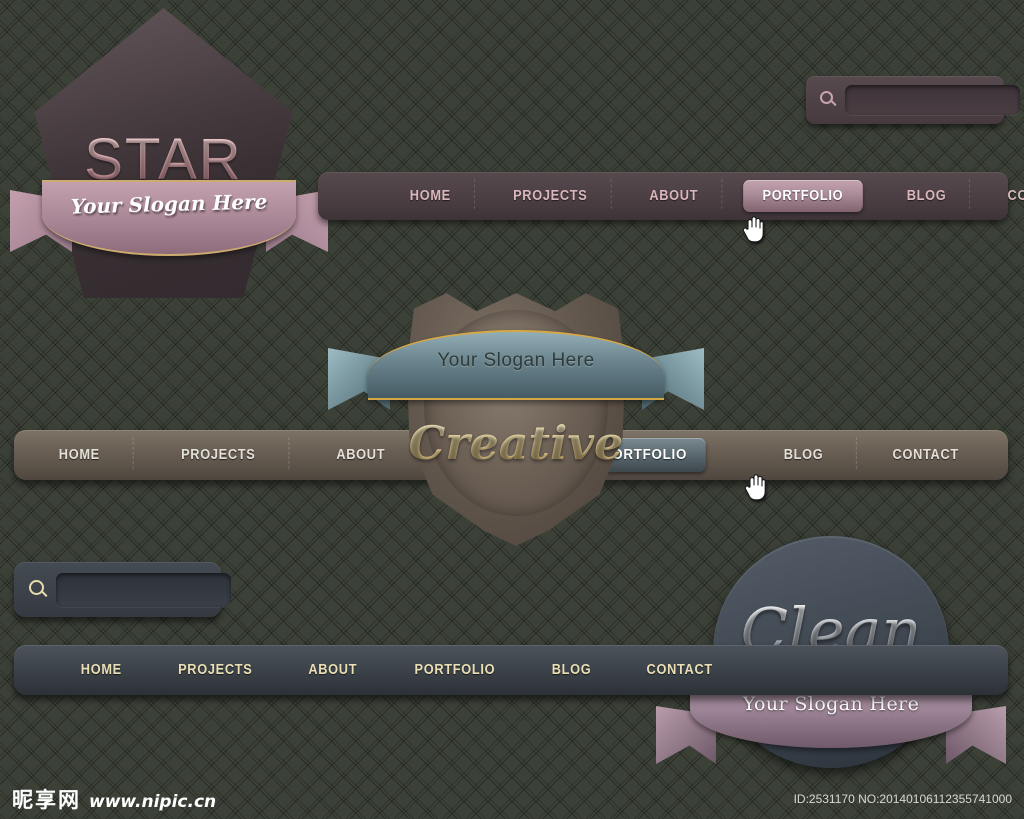  Describe the element at coordinates (516, 443) in the screenshot. I see `creative-logo-text: Creative` at that location.